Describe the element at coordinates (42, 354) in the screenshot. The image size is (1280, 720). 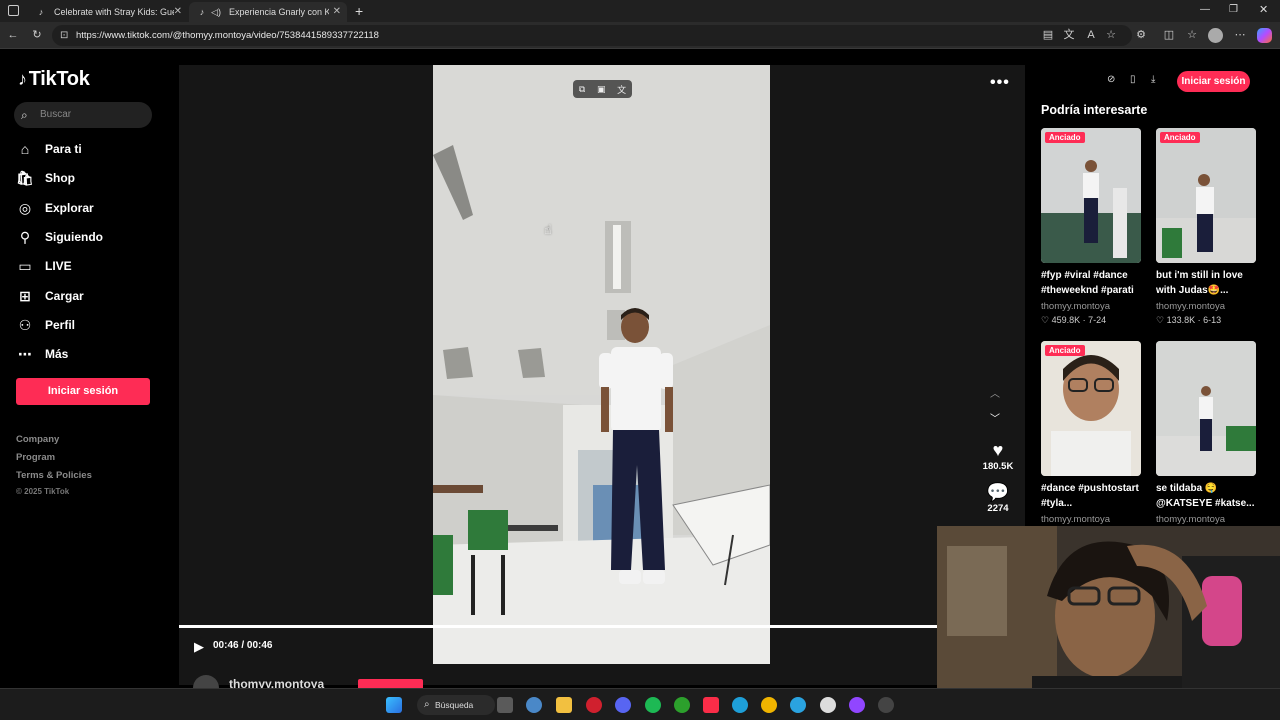
I see `nav-item-mas: ⋯ Más` at that location.